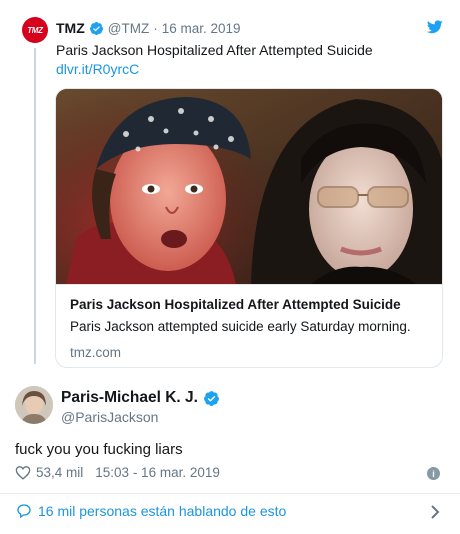 The image size is (460, 534). I want to click on conversation-label: 16 mil personas están hablando de esto, so click(162, 511).